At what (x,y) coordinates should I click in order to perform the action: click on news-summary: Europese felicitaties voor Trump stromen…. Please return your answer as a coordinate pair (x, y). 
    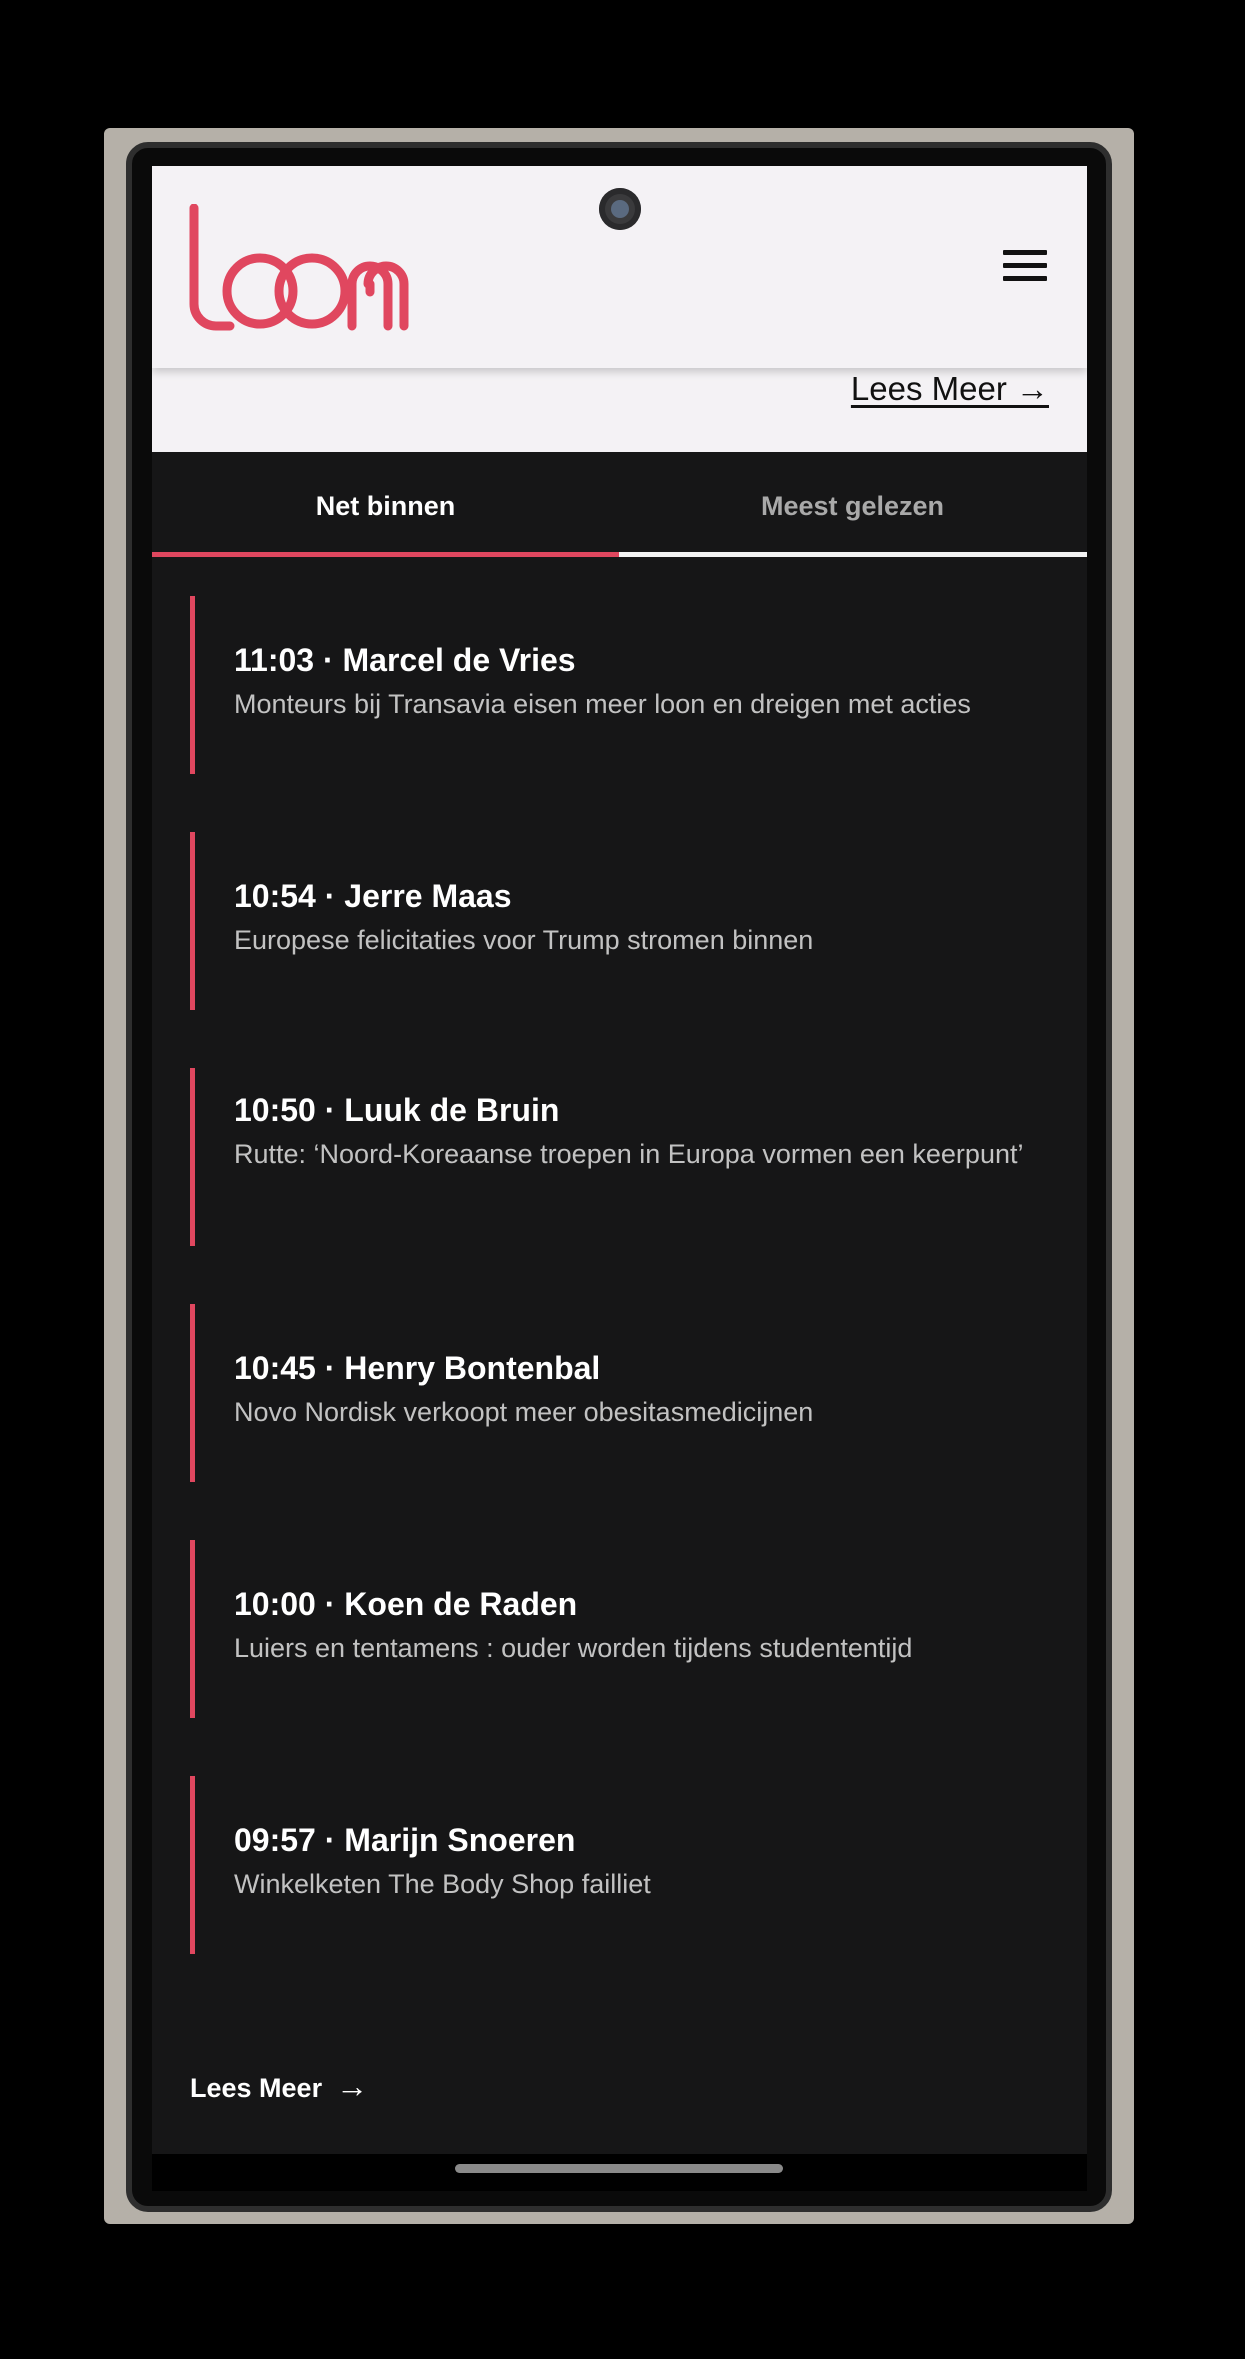
    Looking at the image, I should click on (524, 940).